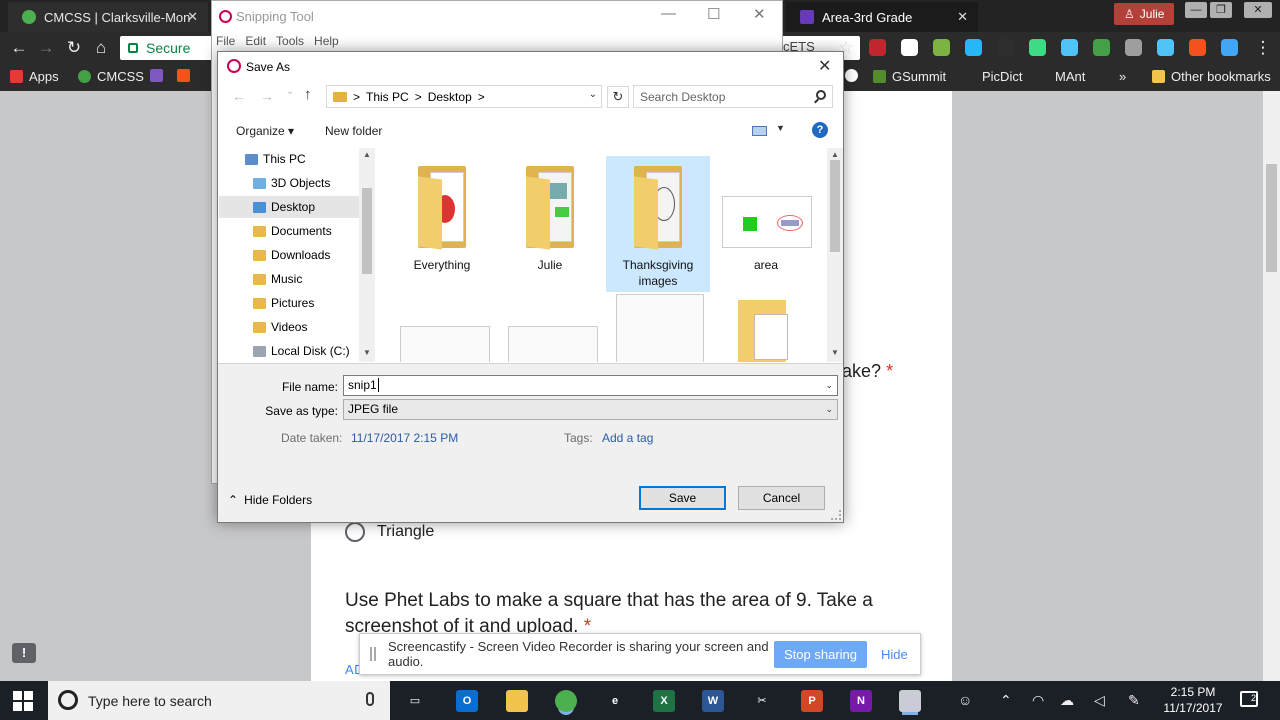  Describe the element at coordinates (353, 131) in the screenshot. I see `new-folder-button: New folder` at that location.